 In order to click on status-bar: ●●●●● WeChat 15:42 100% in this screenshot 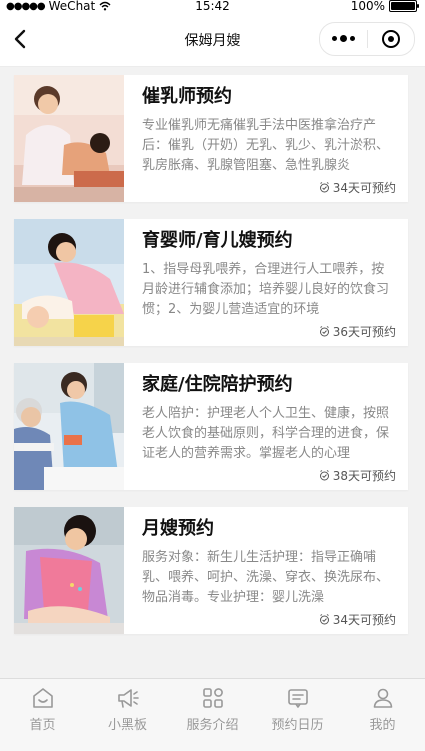, I will do `click(212, 7)`.